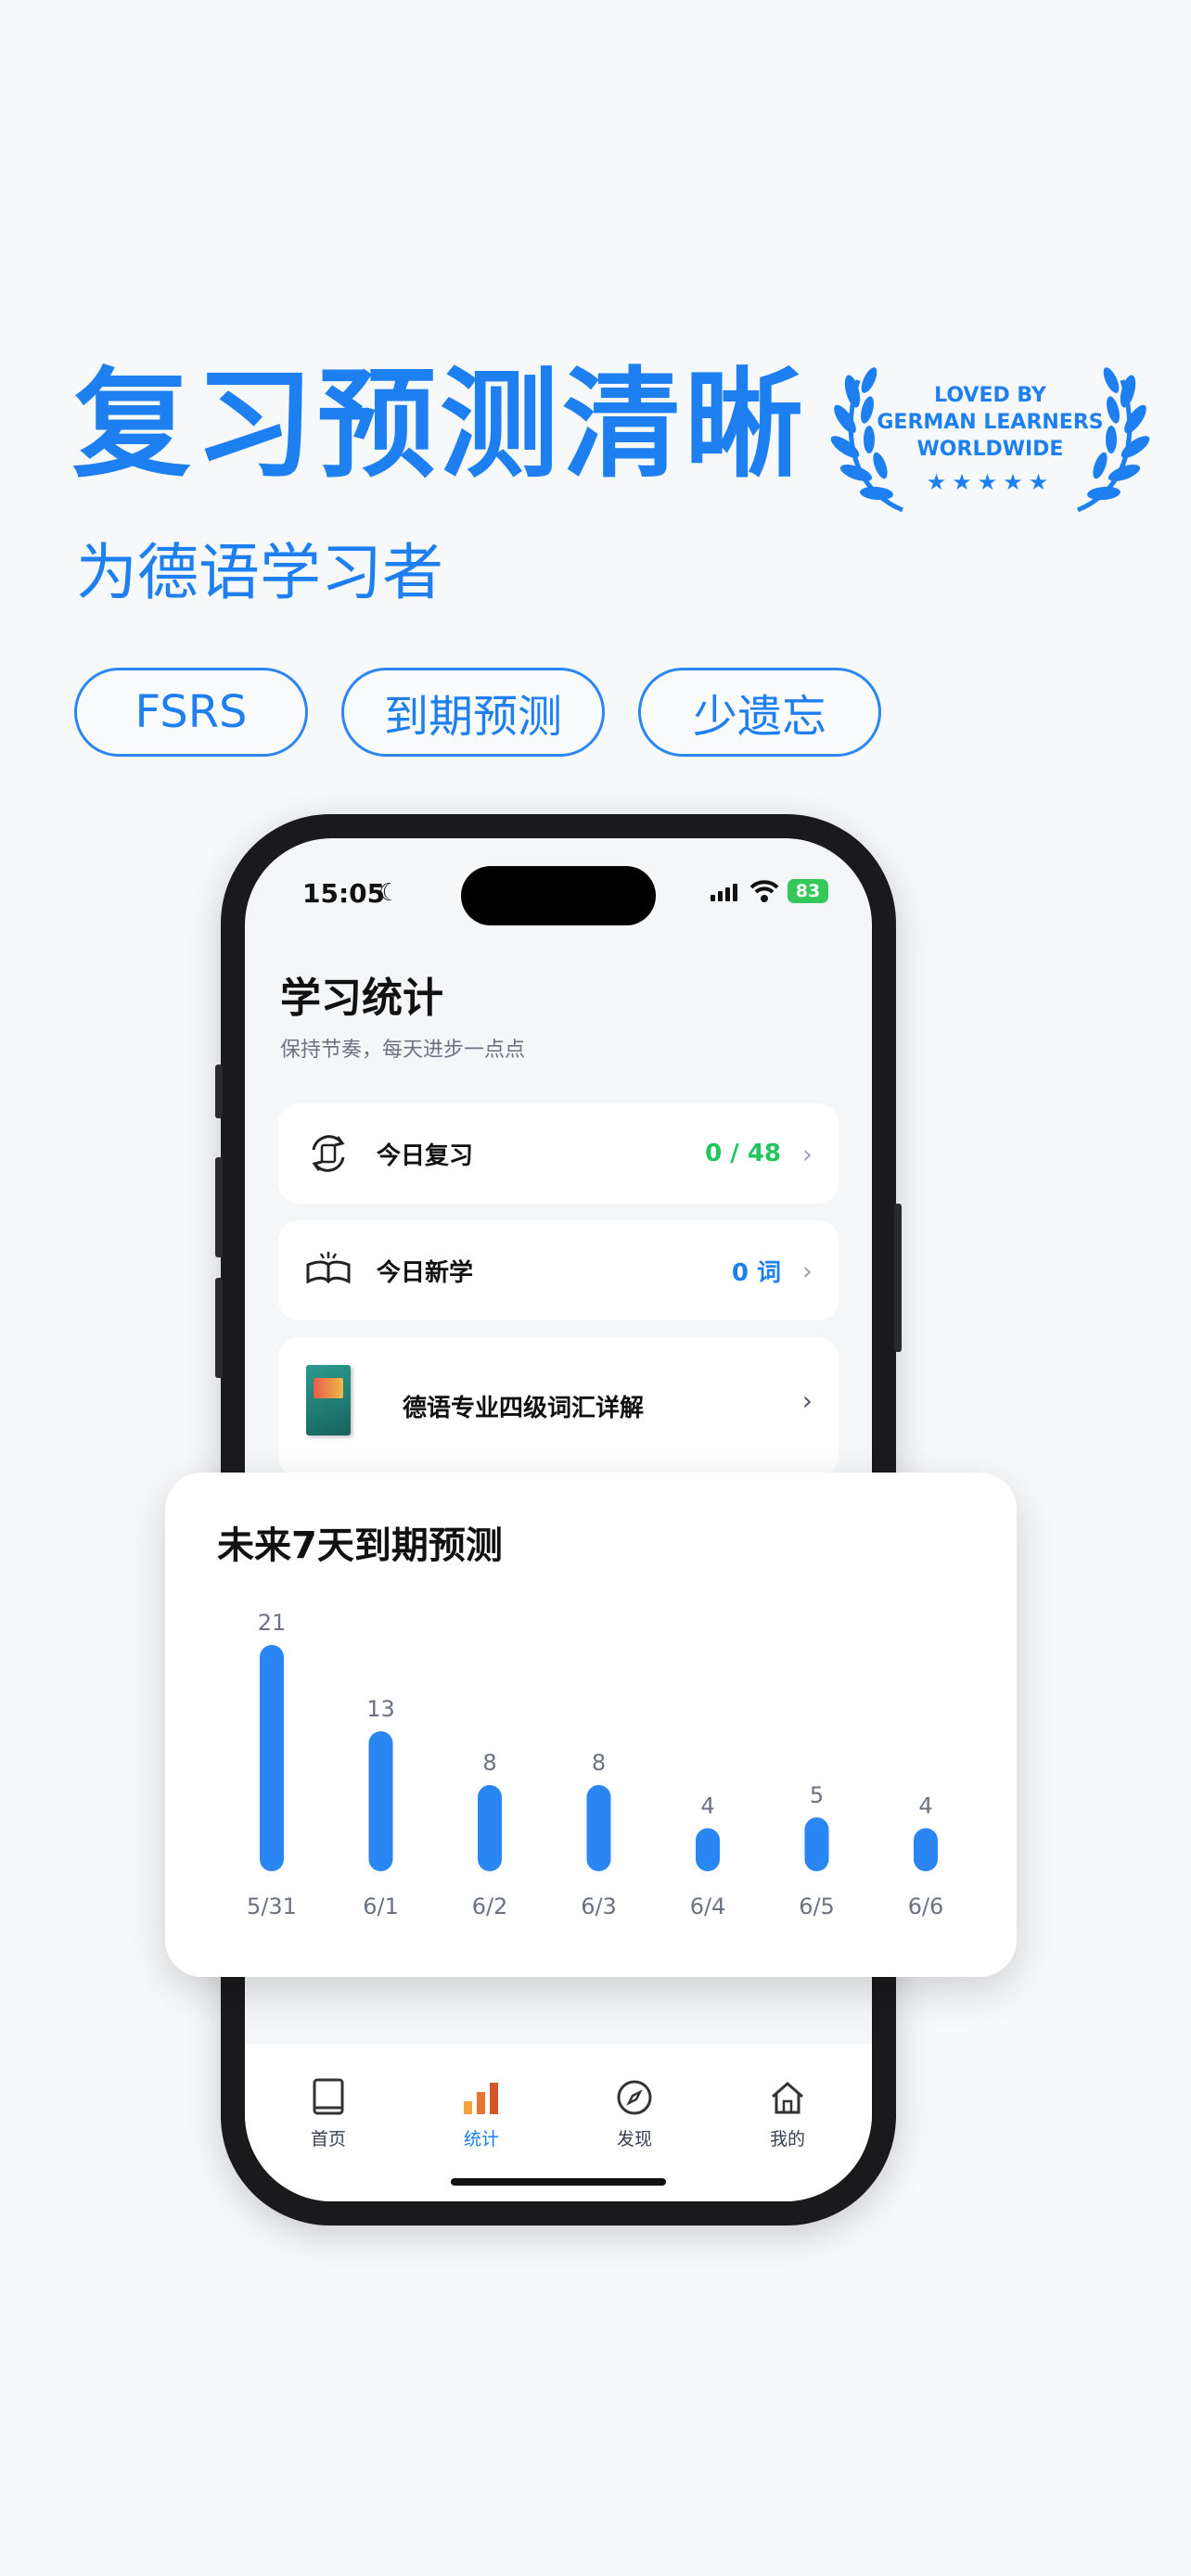  Describe the element at coordinates (328, 1153) in the screenshot. I see `review-cycle-icon` at that location.